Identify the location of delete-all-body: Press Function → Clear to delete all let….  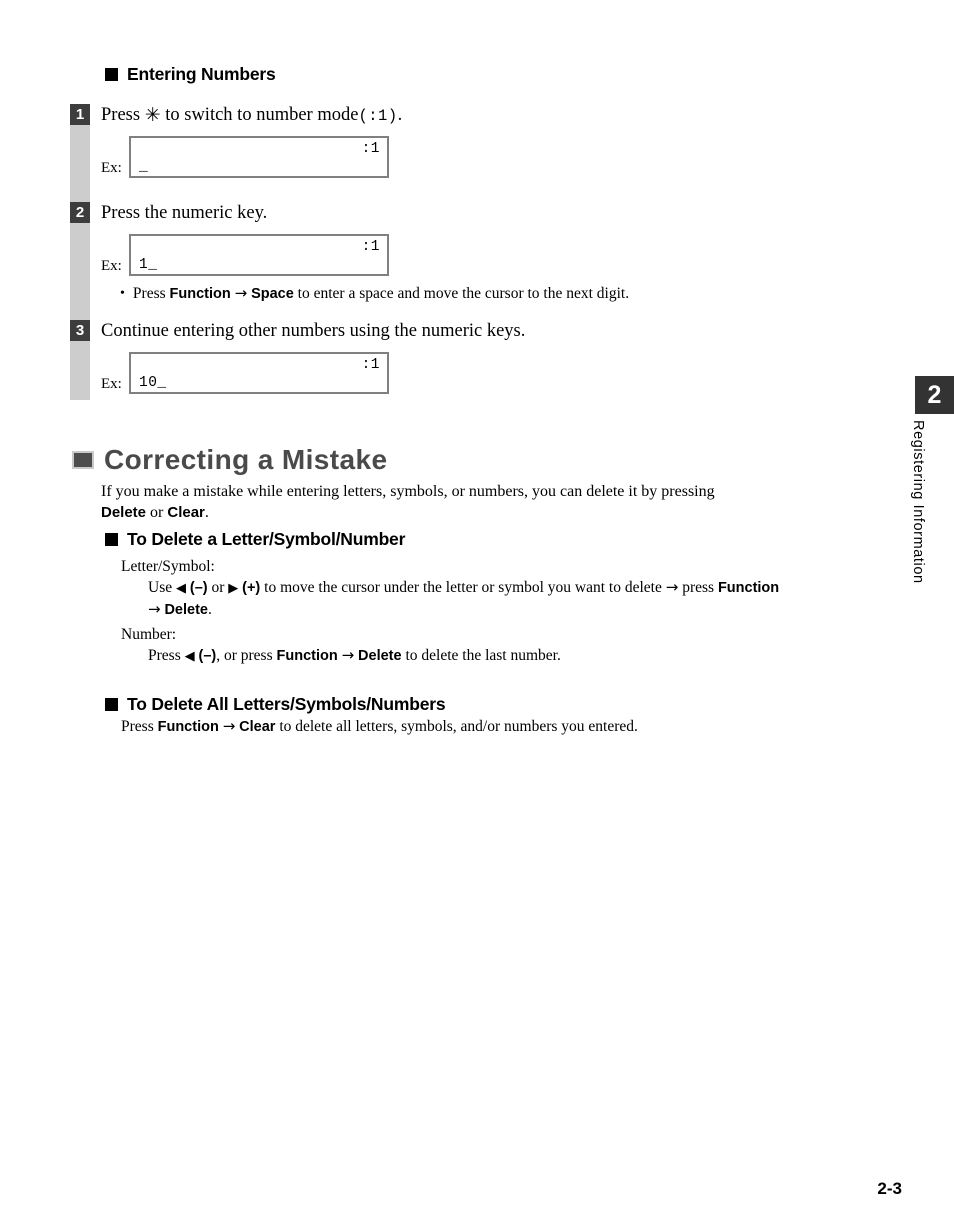
(501, 726).